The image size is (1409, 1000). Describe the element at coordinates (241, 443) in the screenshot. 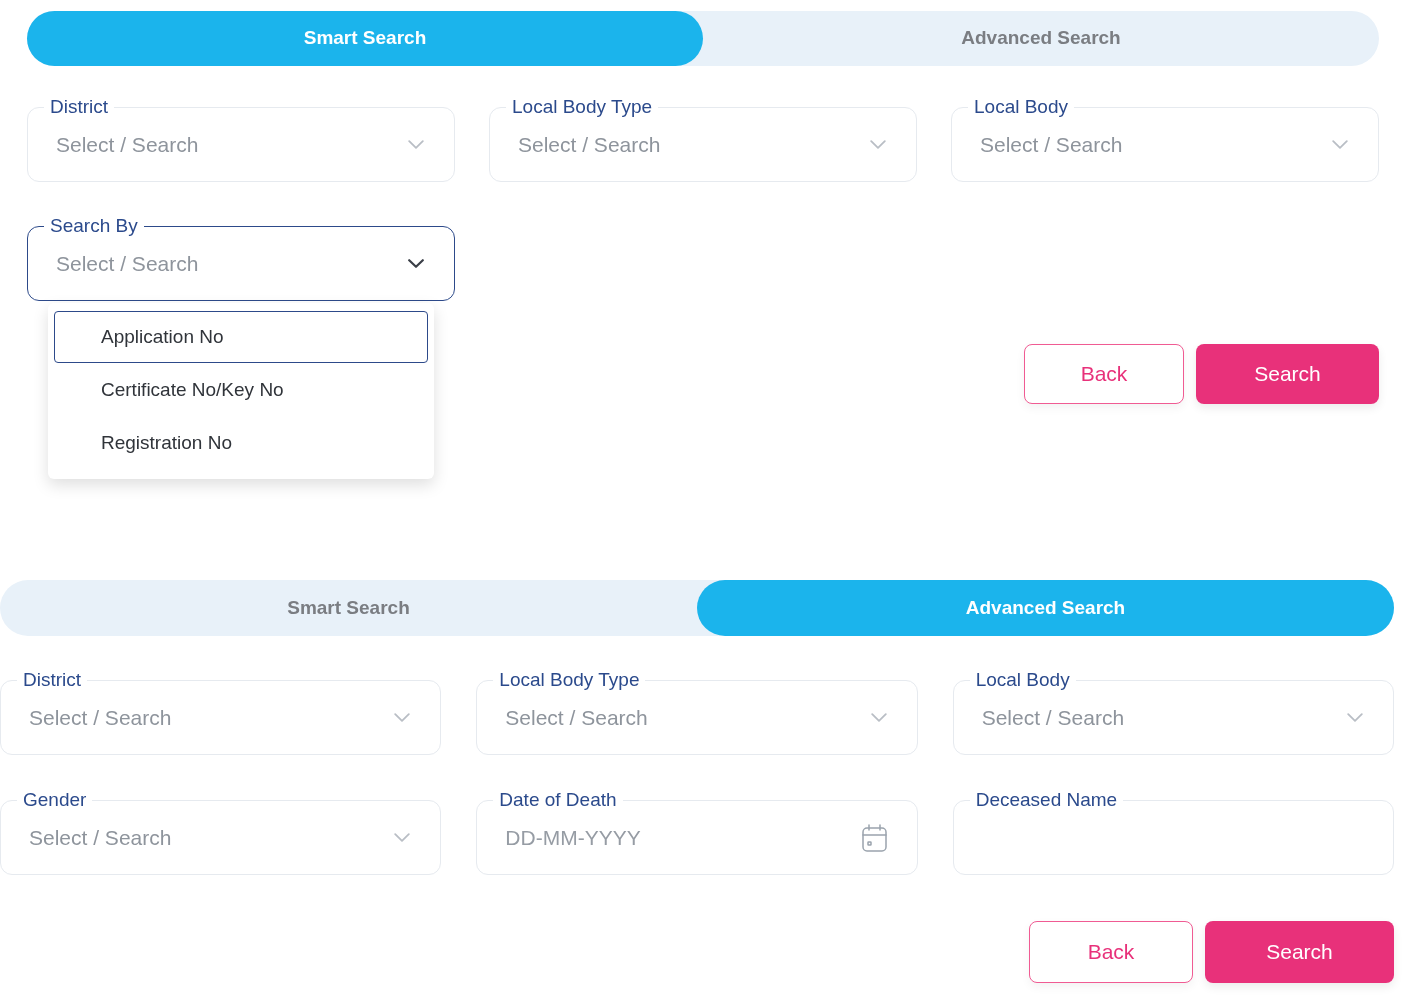

I see `dropdown-option: Registration No` at that location.